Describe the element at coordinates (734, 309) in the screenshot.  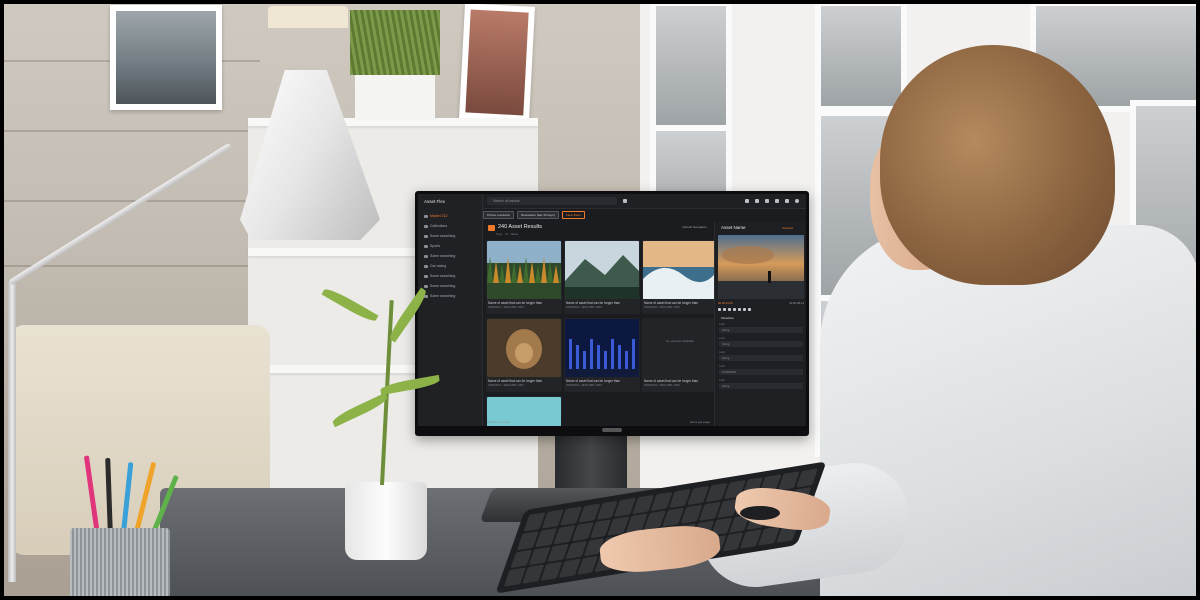
I see `forward-icon` at that location.